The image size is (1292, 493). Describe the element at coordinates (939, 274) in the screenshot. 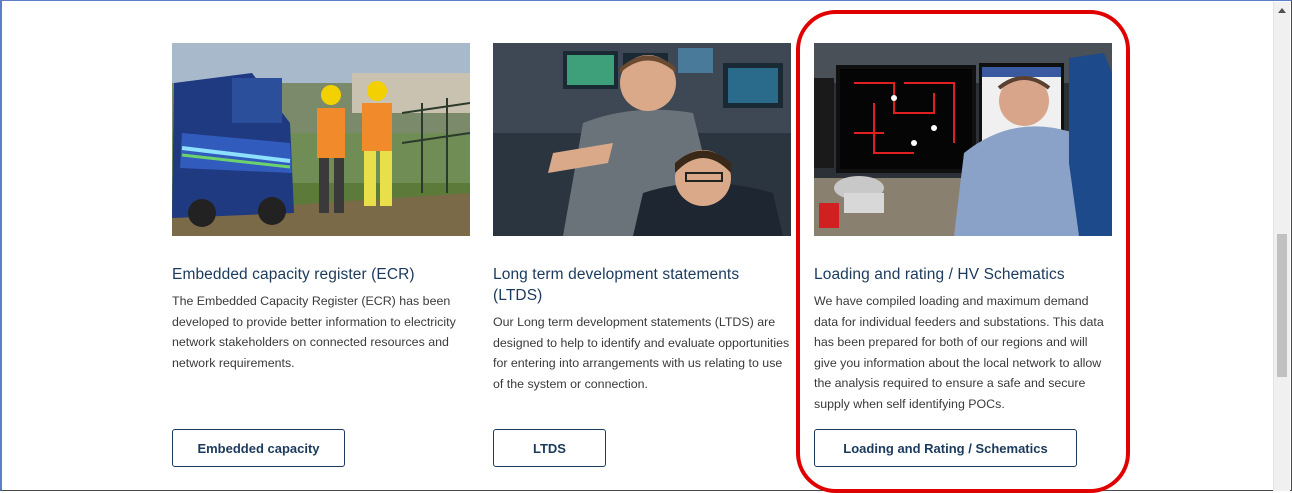

I see `card-title: Loading and rating / HV Schematics` at that location.